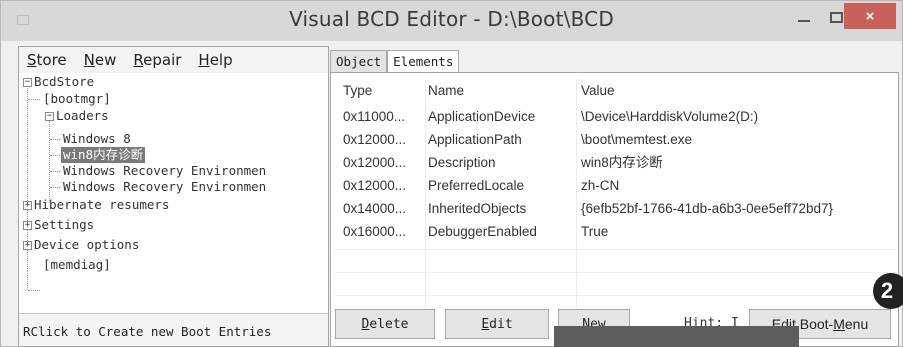  Describe the element at coordinates (482, 231) in the screenshot. I see `cell-name: DebuggerEnabled` at that location.